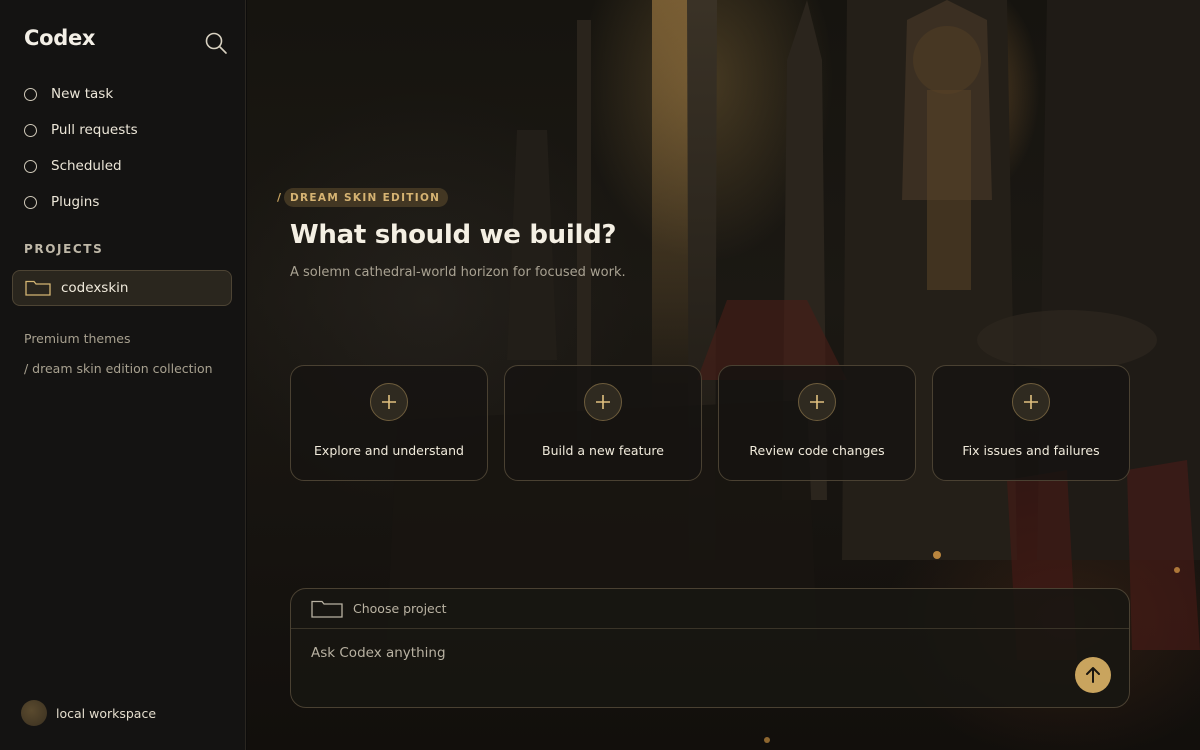  Describe the element at coordinates (400, 608) in the screenshot. I see `choose-project-label: Choose project` at that location.